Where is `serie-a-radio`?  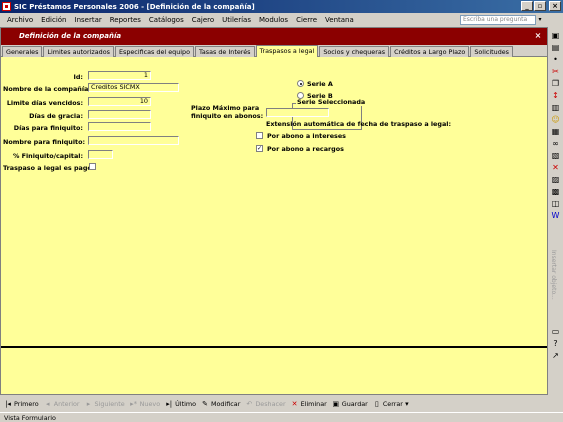
serie-a-radio is located at coordinates (300, 83).